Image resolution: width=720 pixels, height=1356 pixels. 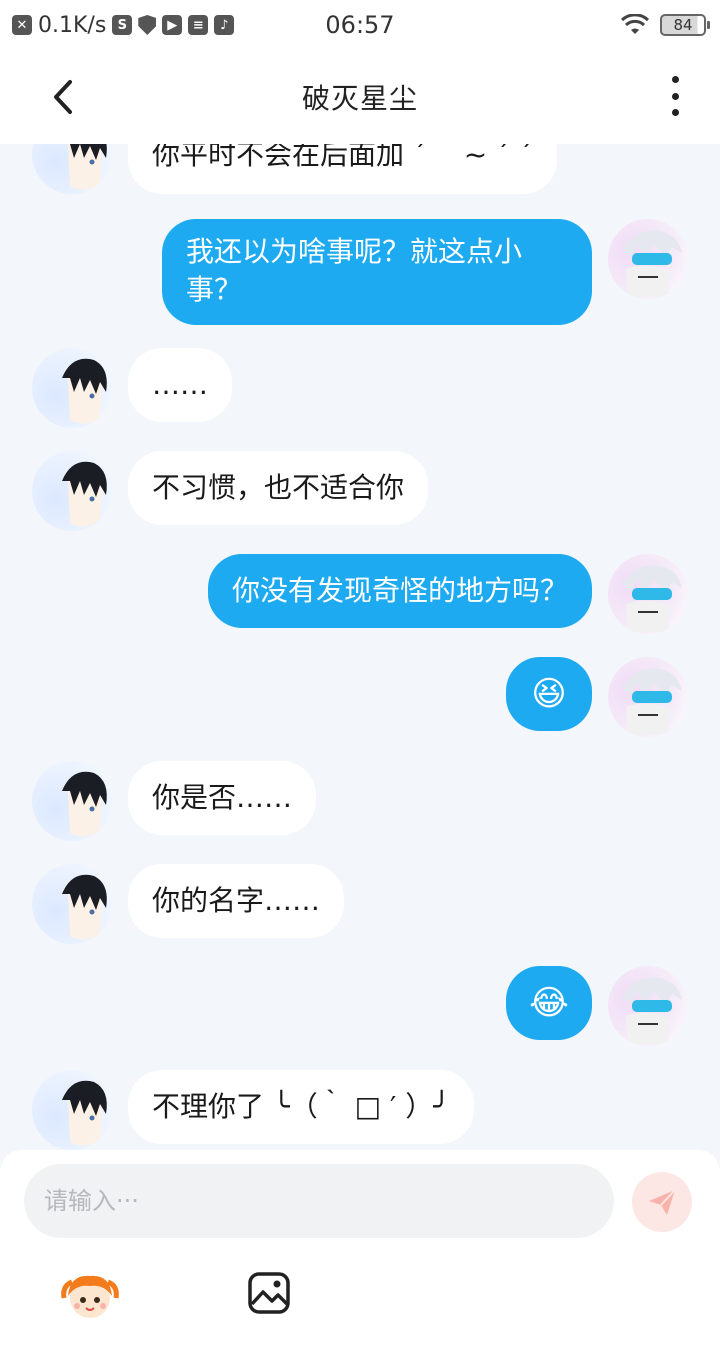 I want to click on message-input, so click(x=319, y=1201).